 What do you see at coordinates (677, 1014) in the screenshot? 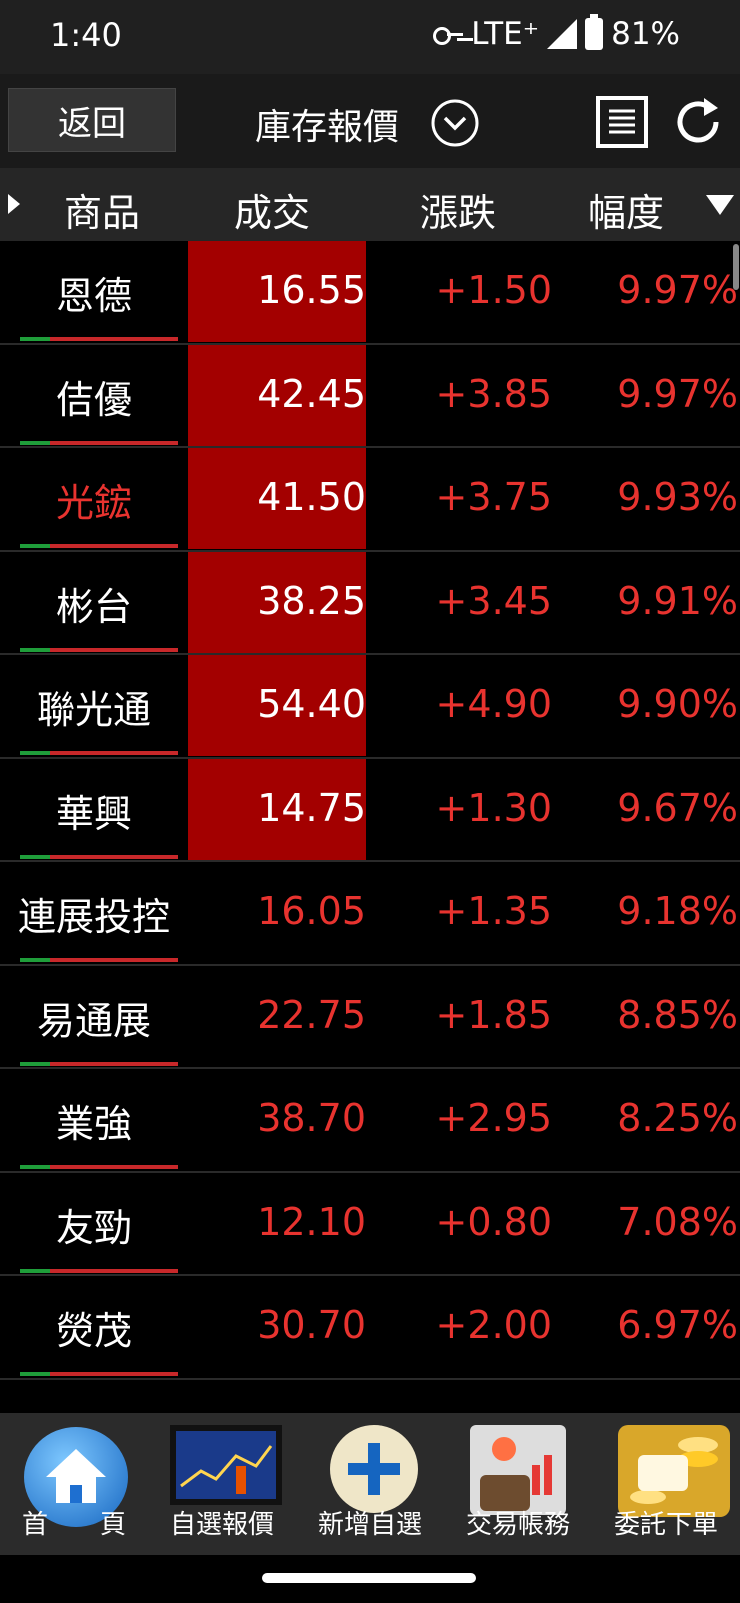
I see `percent-value: 8.85%` at bounding box center [677, 1014].